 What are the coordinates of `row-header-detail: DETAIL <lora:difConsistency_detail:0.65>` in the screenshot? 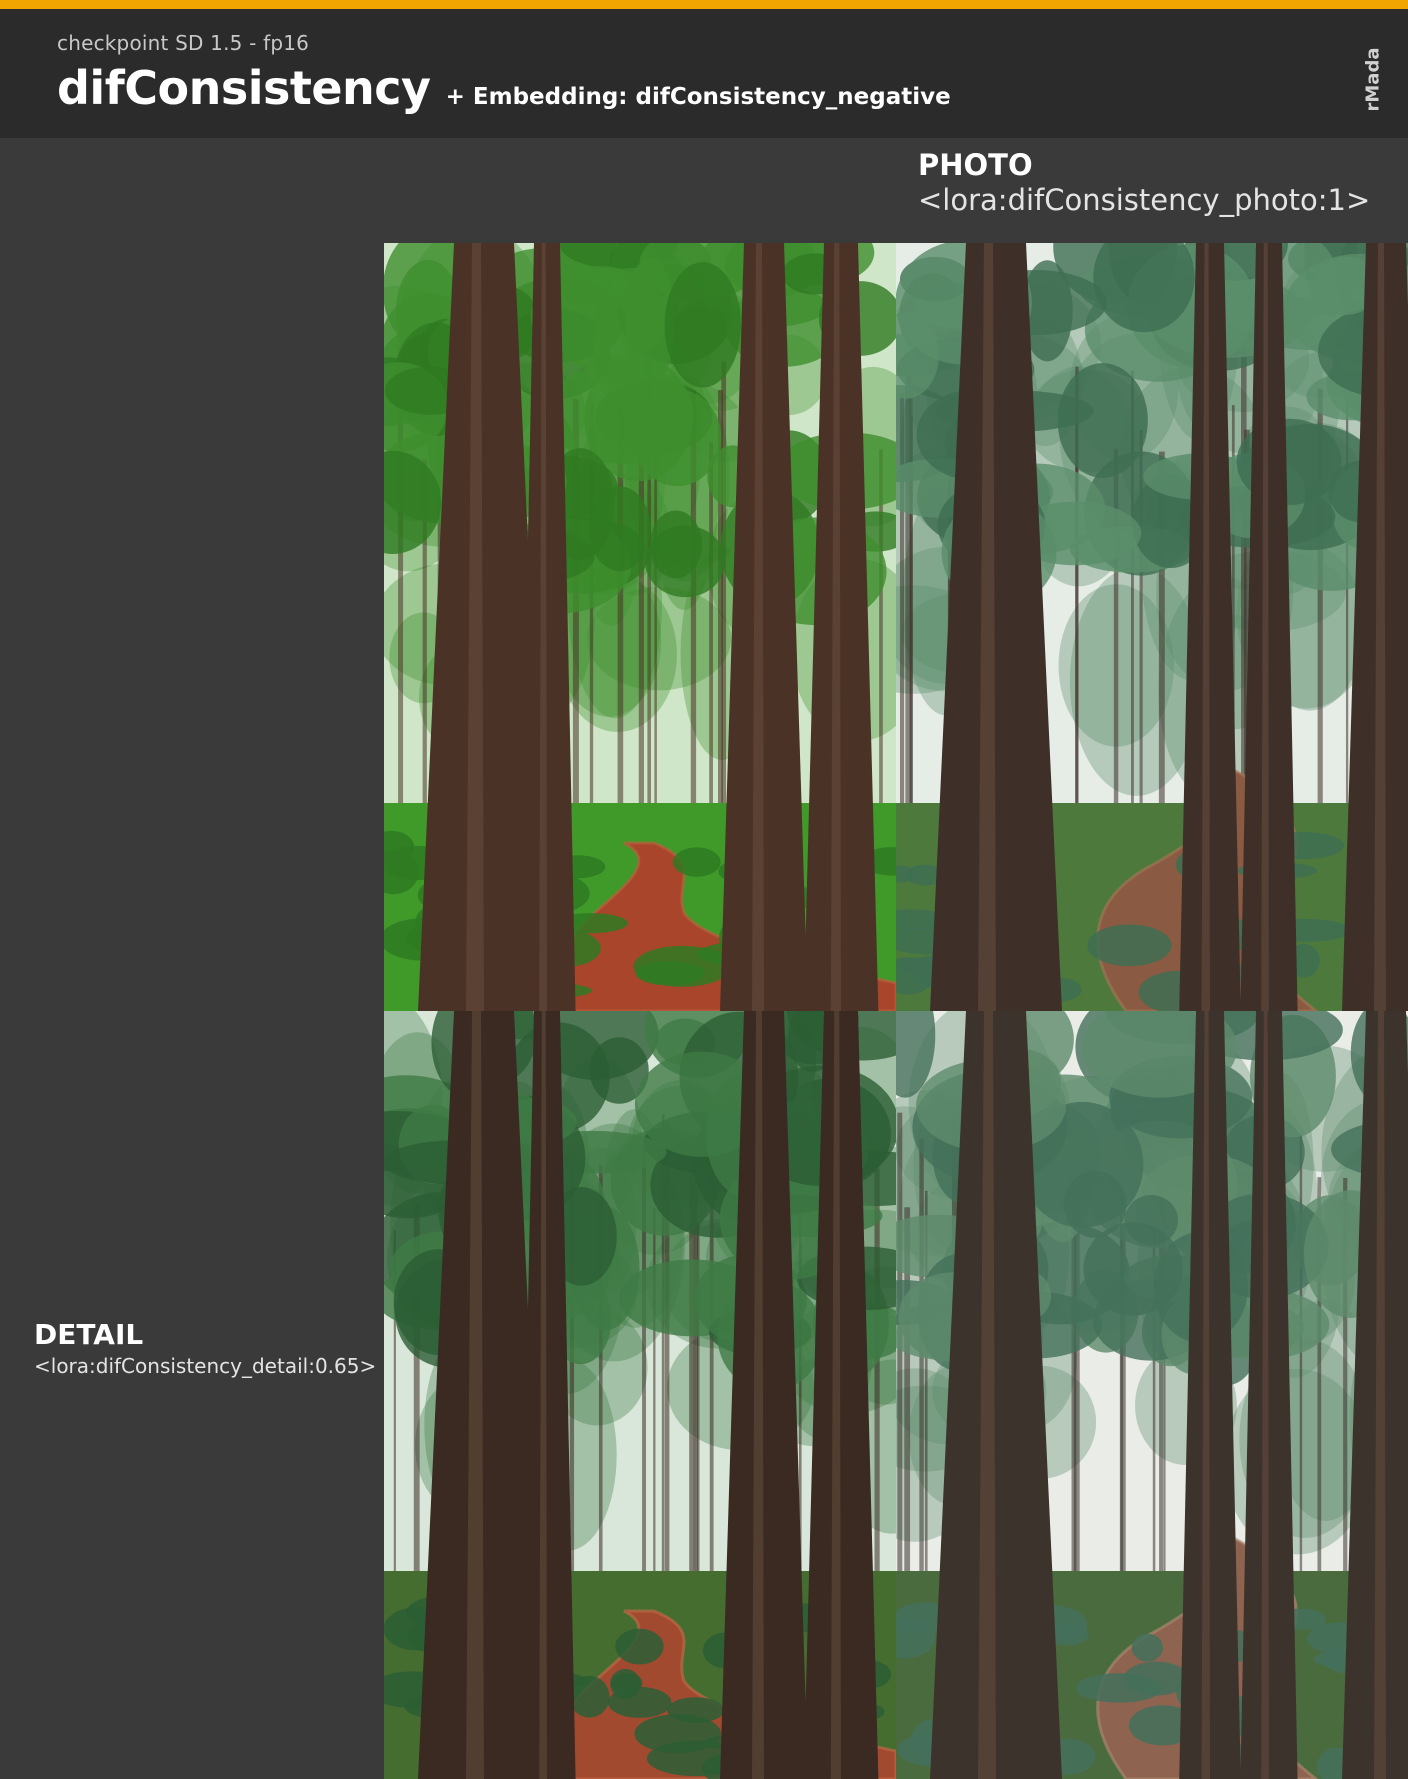 It's located at (205, 1349).